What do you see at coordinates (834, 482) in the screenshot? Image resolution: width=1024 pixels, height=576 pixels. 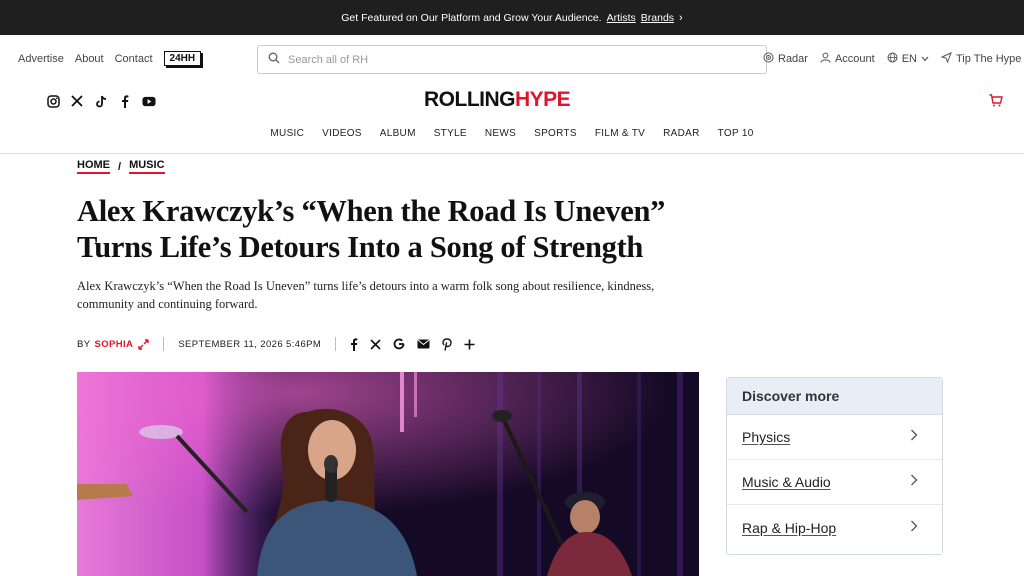 I see `discover-item-music-audio: Music & Audio` at bounding box center [834, 482].